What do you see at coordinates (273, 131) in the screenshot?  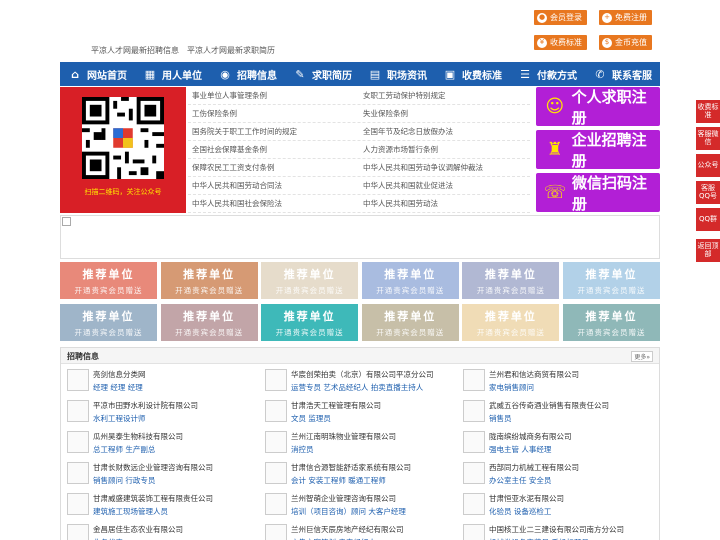 I see `policy-link: 国务院关于职工工作时间的规定` at bounding box center [273, 131].